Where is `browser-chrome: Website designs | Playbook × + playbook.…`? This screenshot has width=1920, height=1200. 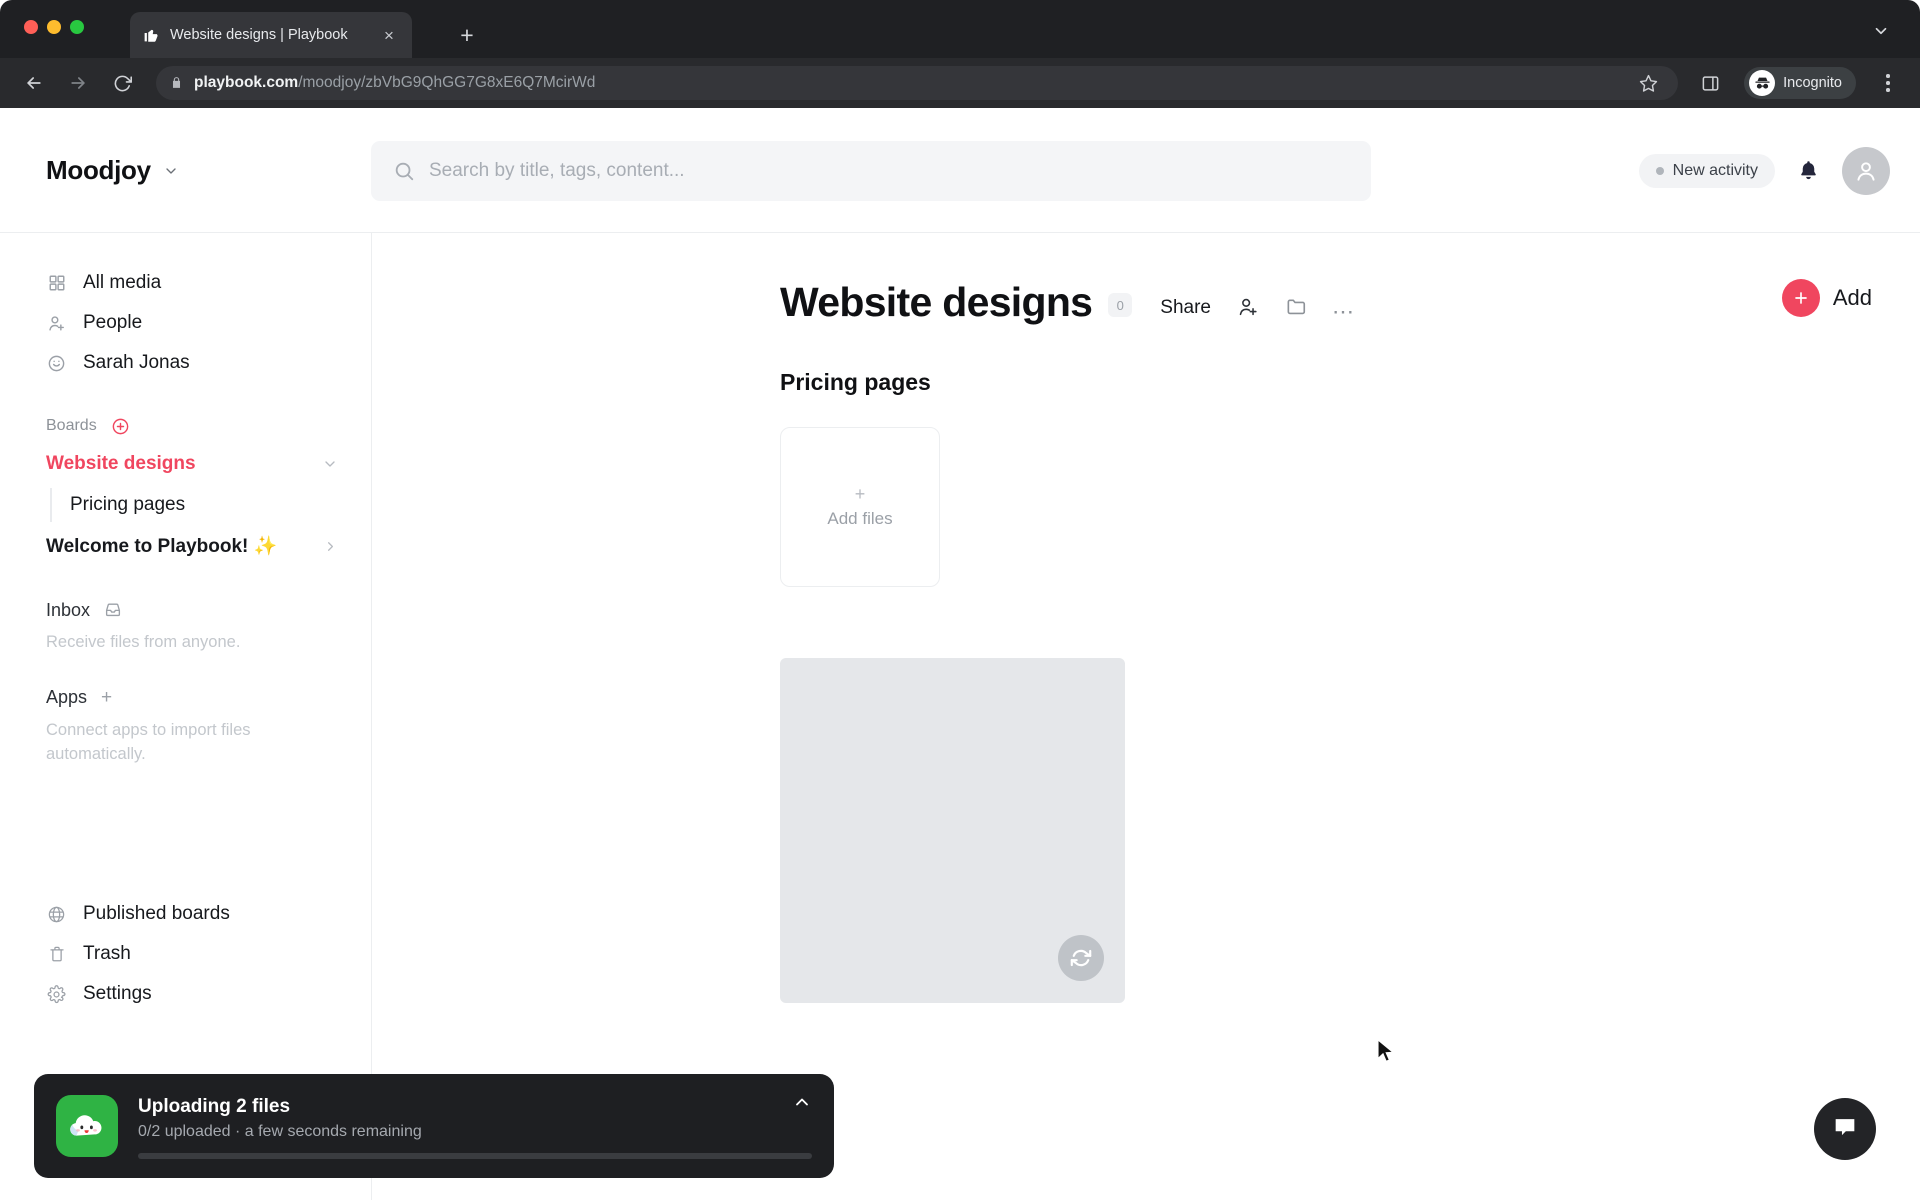 browser-chrome: Website designs | Playbook × + playbook.… is located at coordinates (960, 54).